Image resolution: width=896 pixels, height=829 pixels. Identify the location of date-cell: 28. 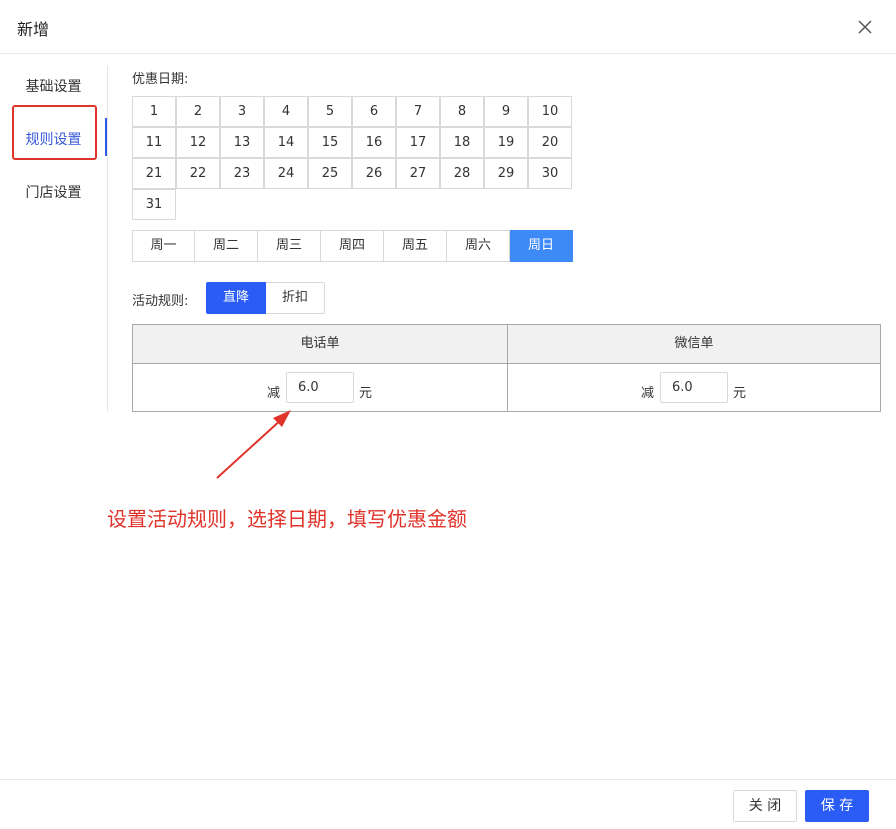
(462, 173).